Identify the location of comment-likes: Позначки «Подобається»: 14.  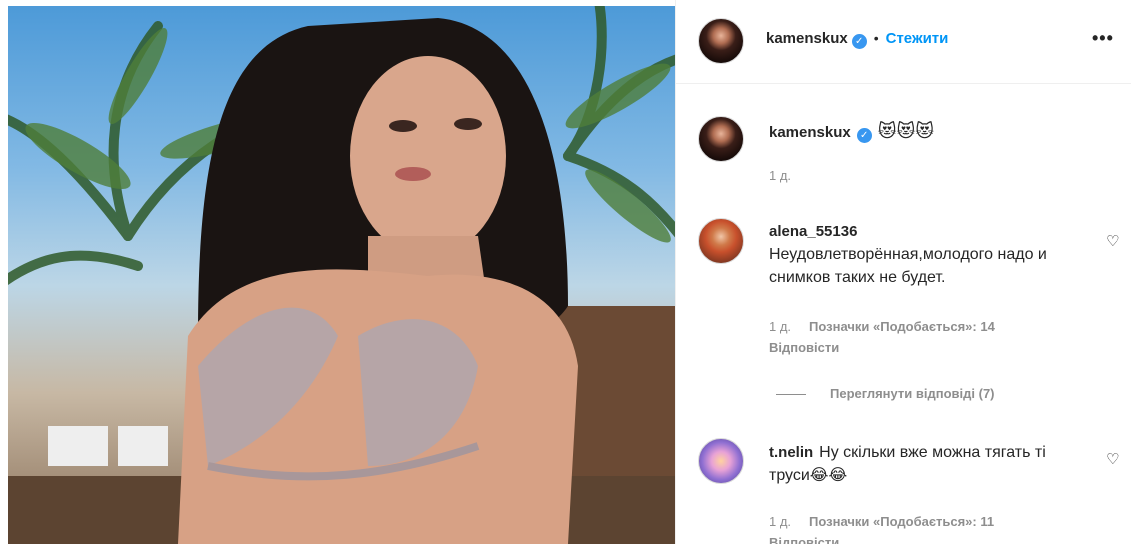
(902, 326).